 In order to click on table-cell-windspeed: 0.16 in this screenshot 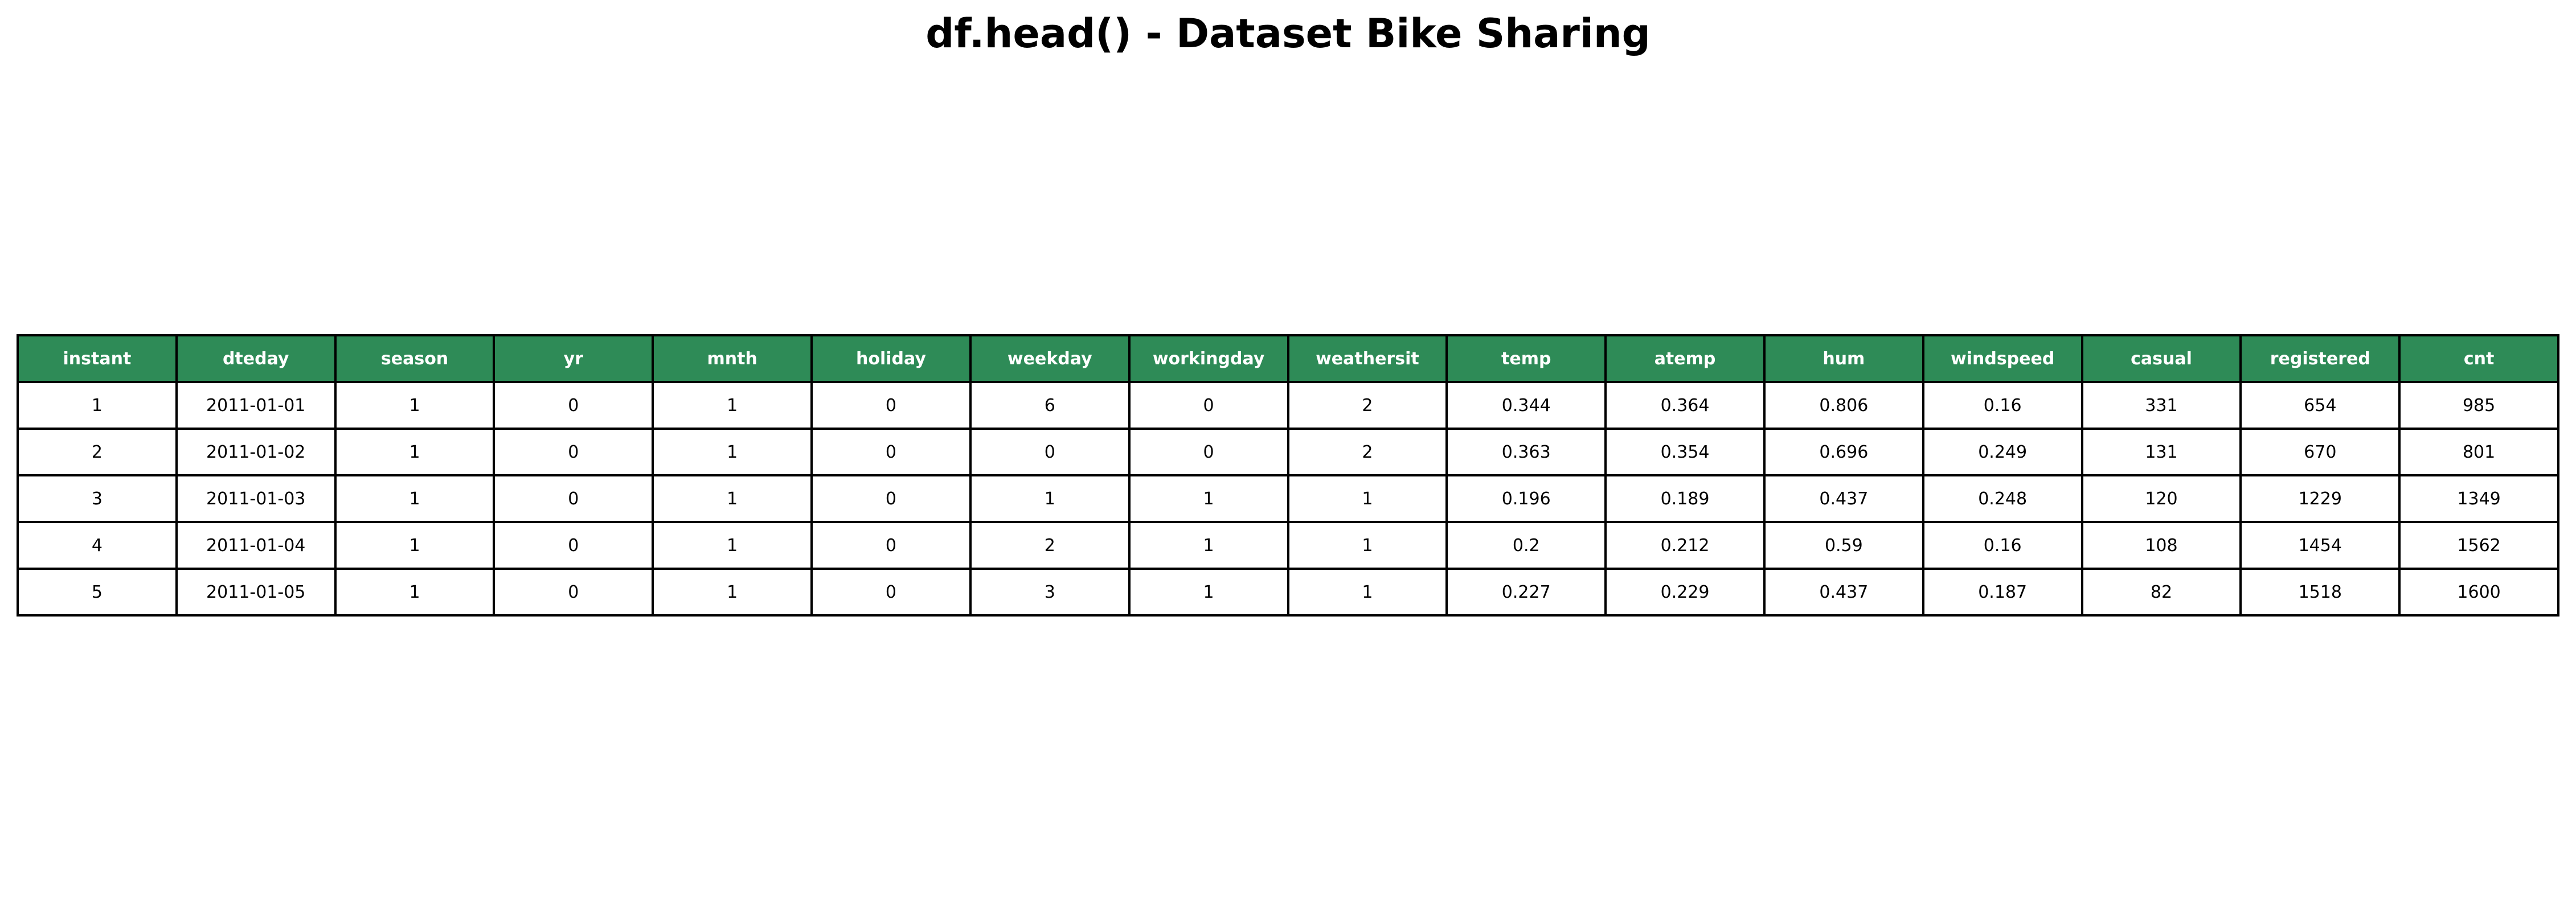, I will do `click(2002, 405)`.